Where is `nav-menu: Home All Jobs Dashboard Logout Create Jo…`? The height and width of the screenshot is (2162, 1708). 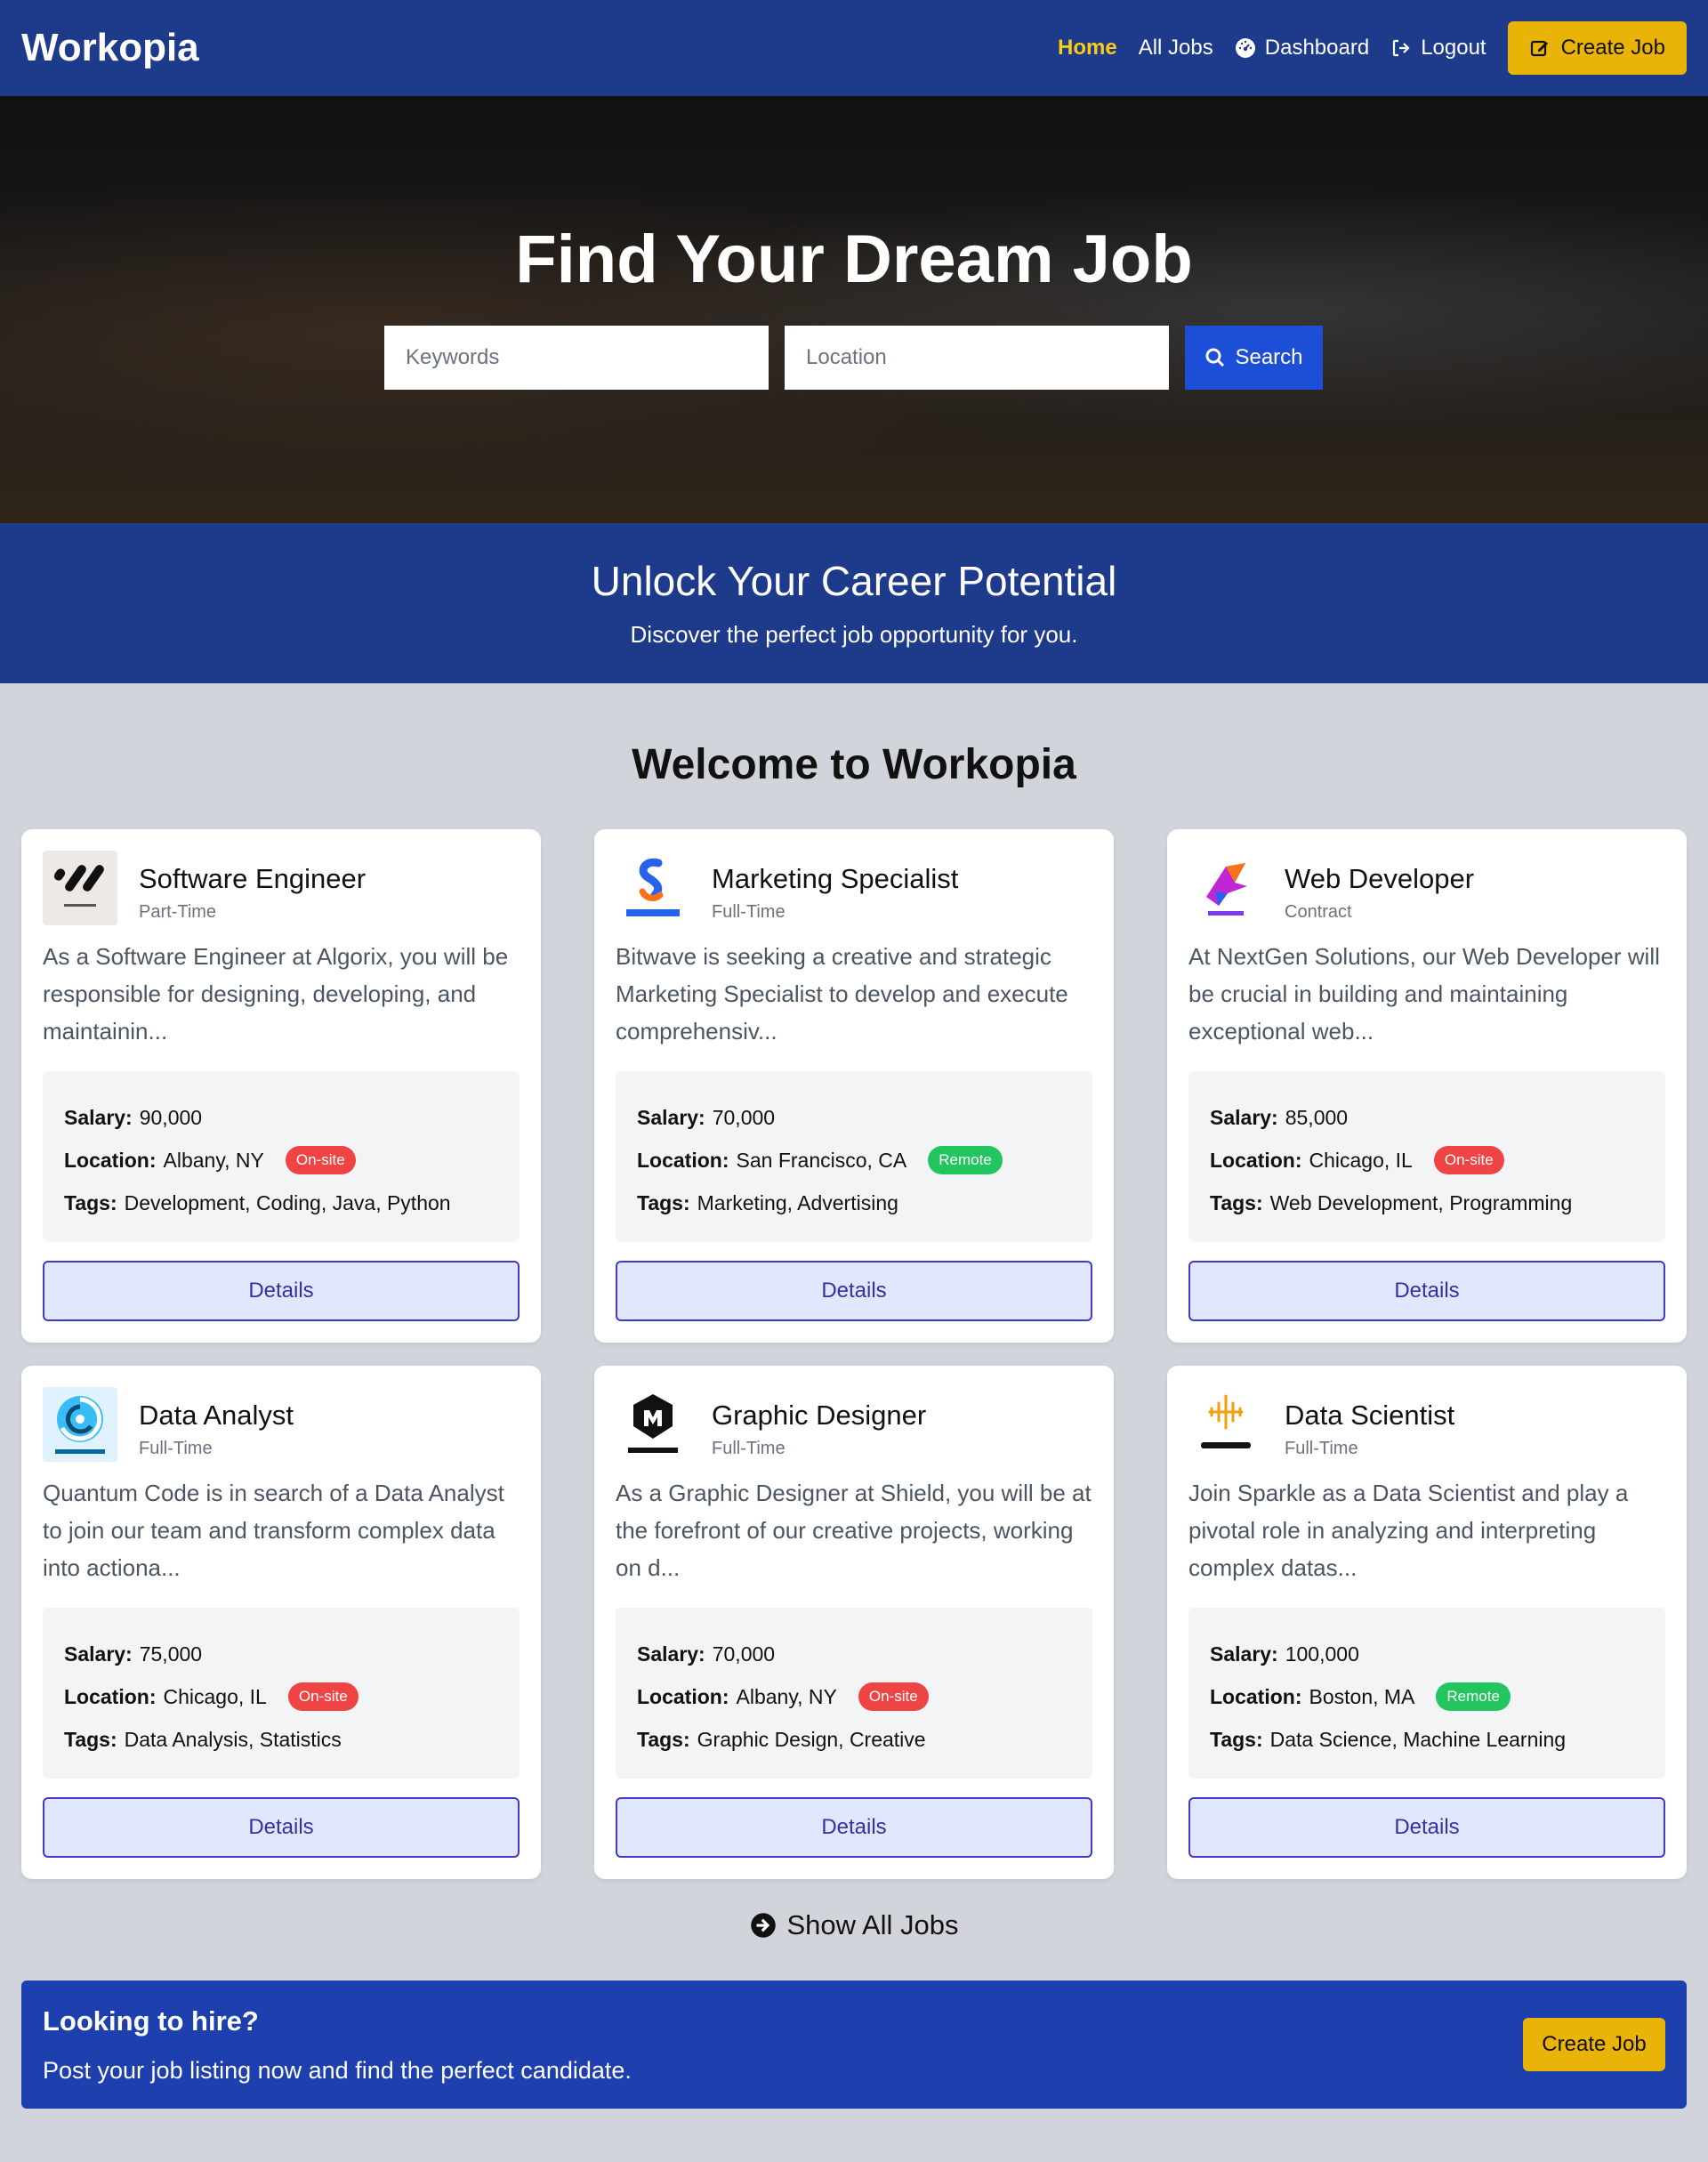 nav-menu: Home All Jobs Dashboard Logout Create Jo… is located at coordinates (1372, 48).